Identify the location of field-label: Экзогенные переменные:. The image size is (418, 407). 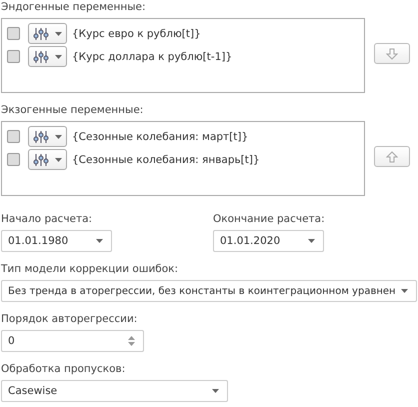
(72, 110).